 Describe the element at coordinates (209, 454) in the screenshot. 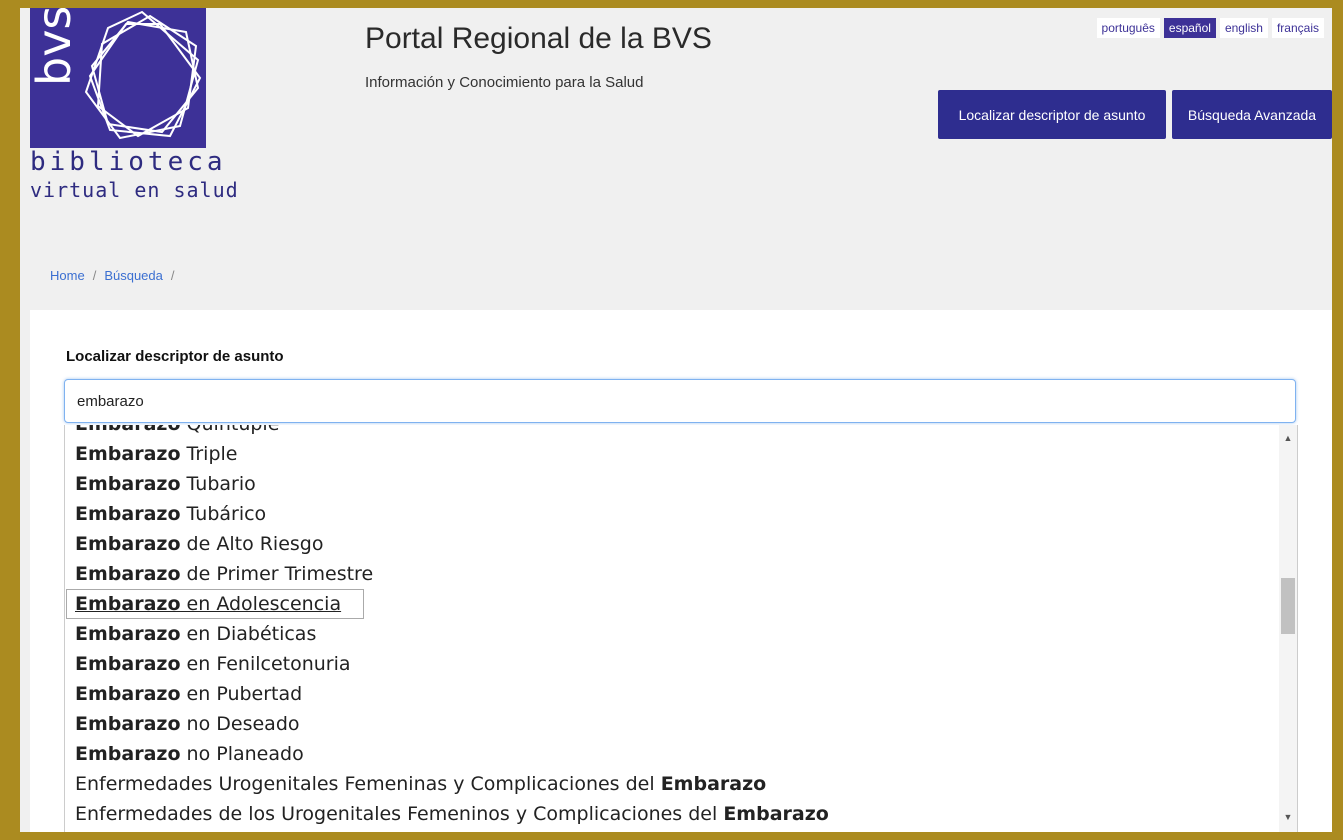

I see `suggestion-suffix: Triple` at that location.